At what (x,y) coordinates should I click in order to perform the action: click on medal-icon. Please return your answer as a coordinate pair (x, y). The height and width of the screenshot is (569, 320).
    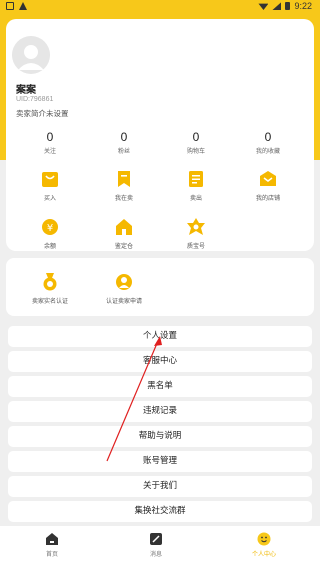
    Looking at the image, I should click on (50, 282).